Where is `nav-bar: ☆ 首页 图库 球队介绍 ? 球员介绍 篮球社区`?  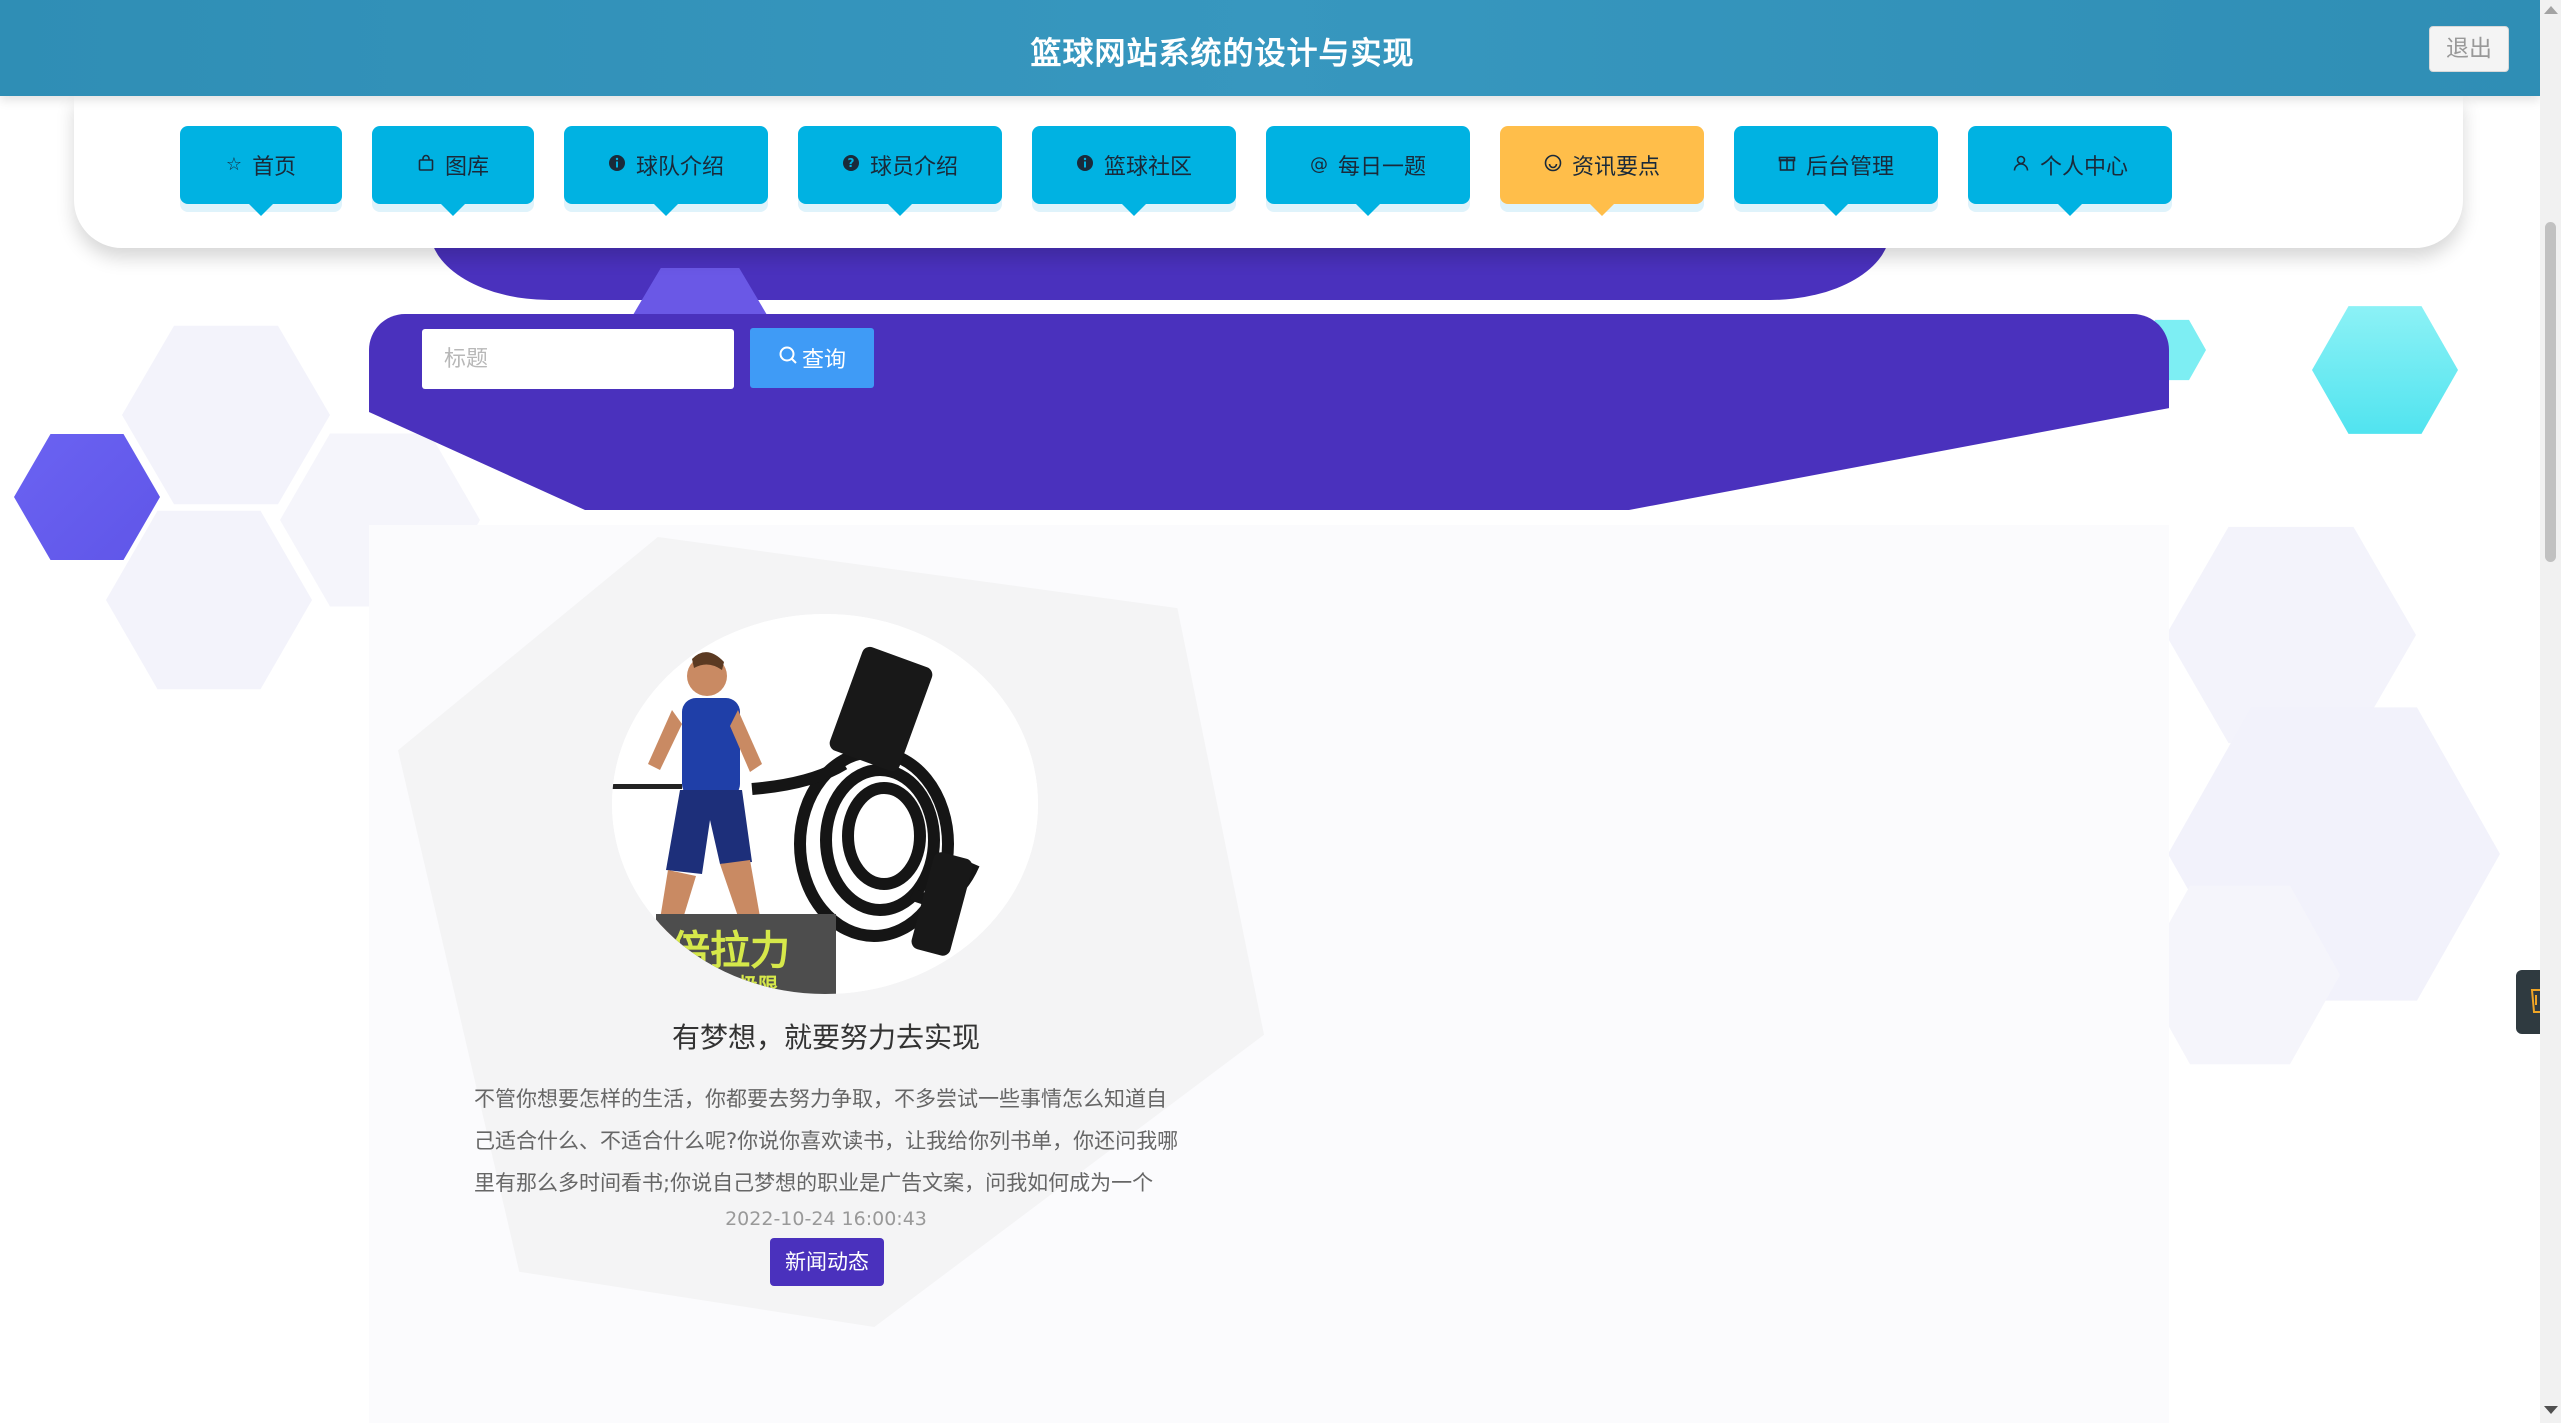 nav-bar: ☆ 首页 图库 球队介绍 ? 球员介绍 篮球社区 is located at coordinates (1268, 172).